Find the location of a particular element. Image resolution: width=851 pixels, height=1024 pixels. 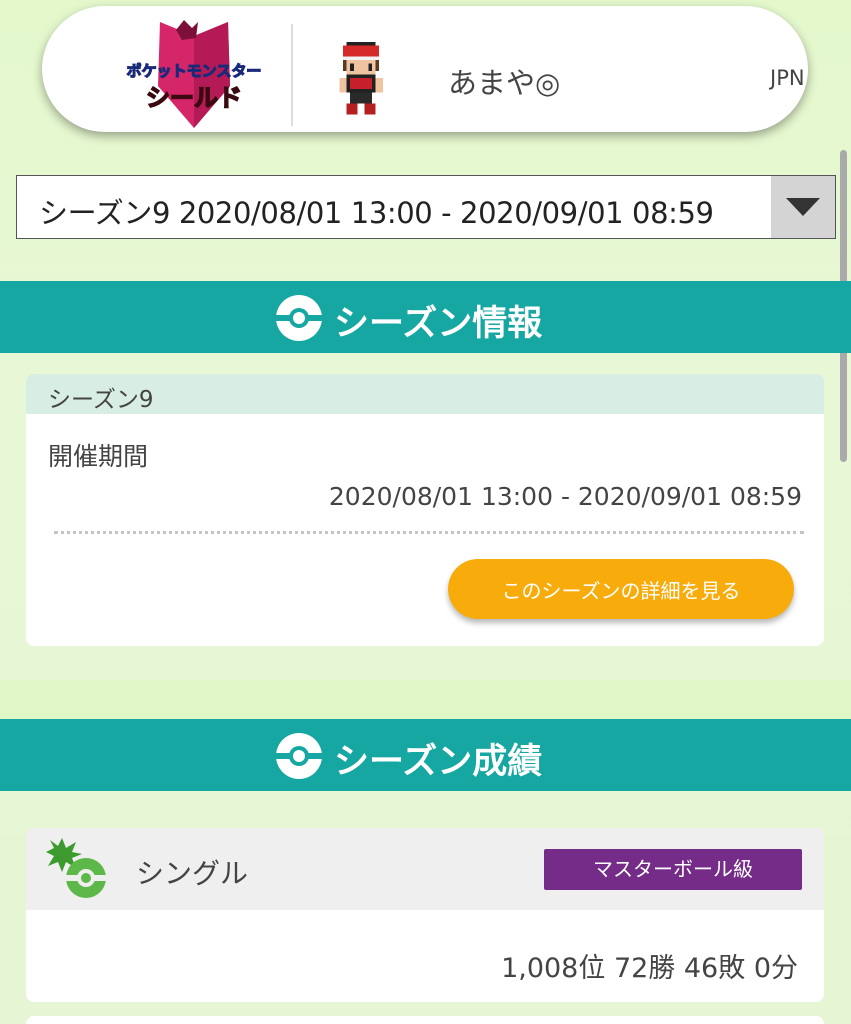

season-name: シーズン9 is located at coordinates (101, 400).